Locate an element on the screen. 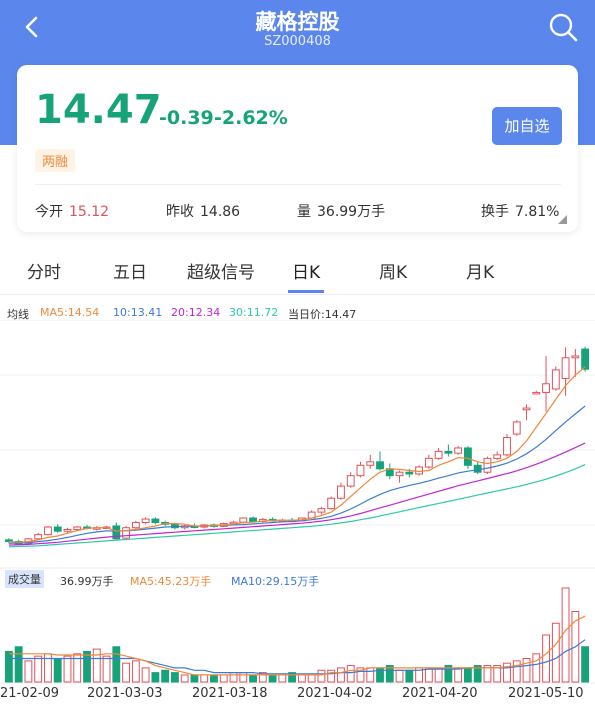  tab-monthly-k: 月K is located at coordinates (480, 270).